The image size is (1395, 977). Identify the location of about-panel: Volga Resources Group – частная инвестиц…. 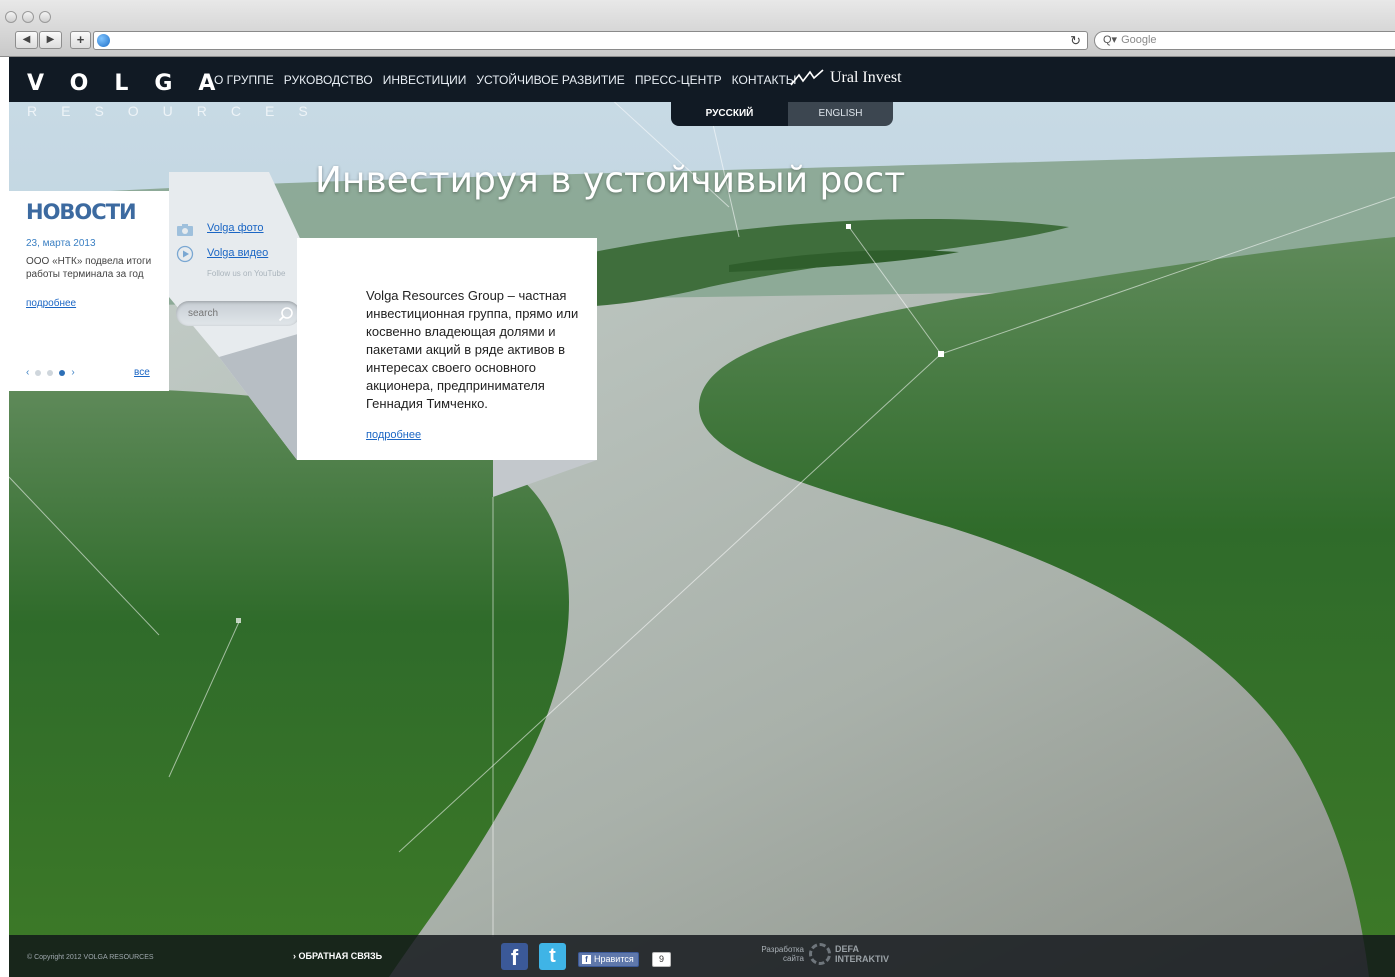
(447, 349).